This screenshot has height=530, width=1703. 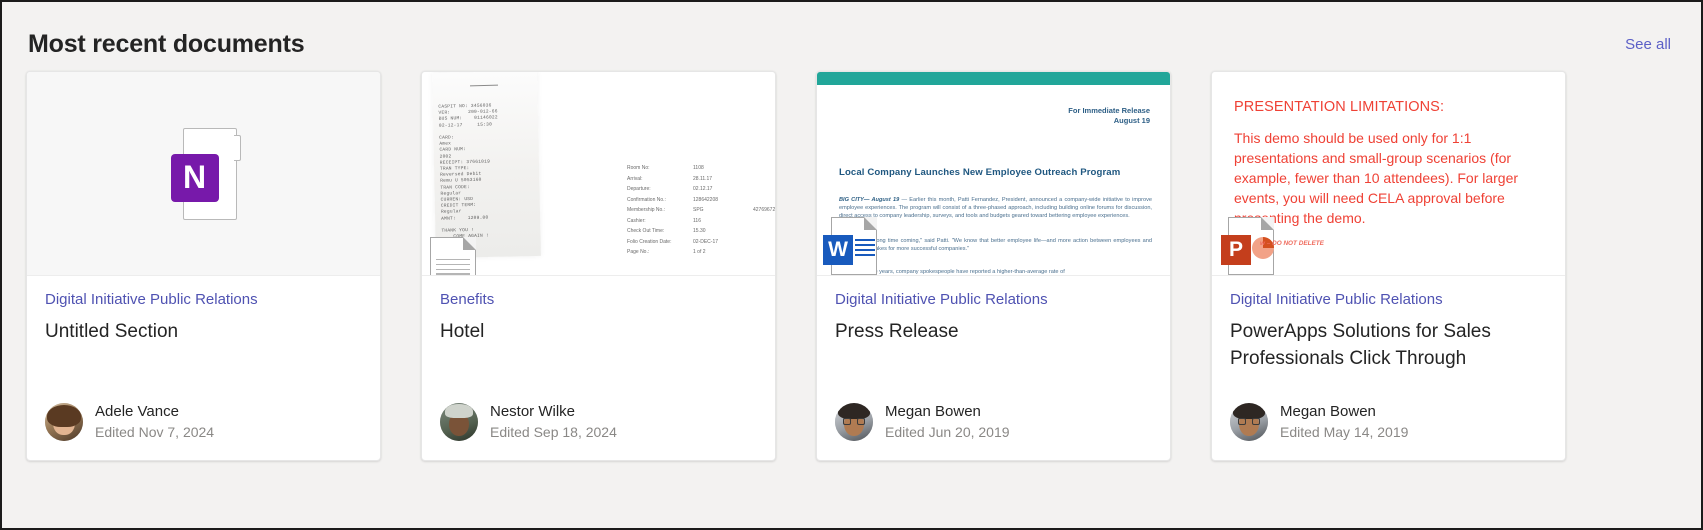 I want to click on card-thumbnail: N, so click(x=203, y=174).